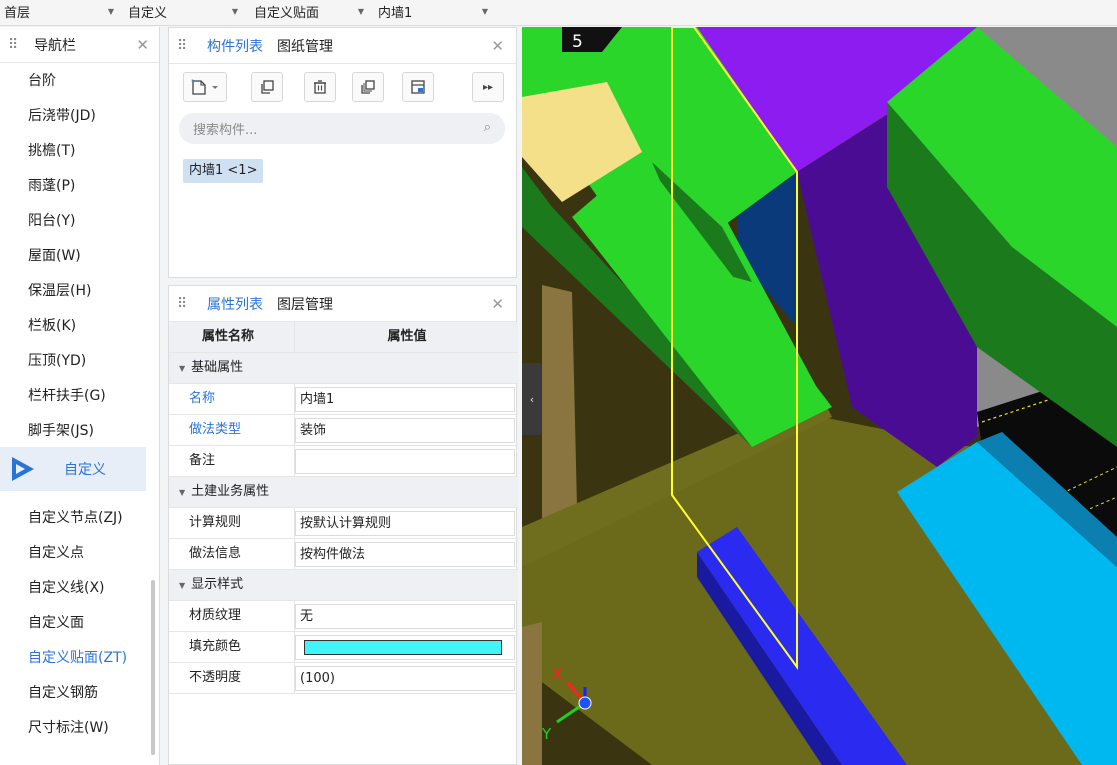 Image resolution: width=1117 pixels, height=765 pixels. I want to click on more-button: ▸▸, so click(488, 87).